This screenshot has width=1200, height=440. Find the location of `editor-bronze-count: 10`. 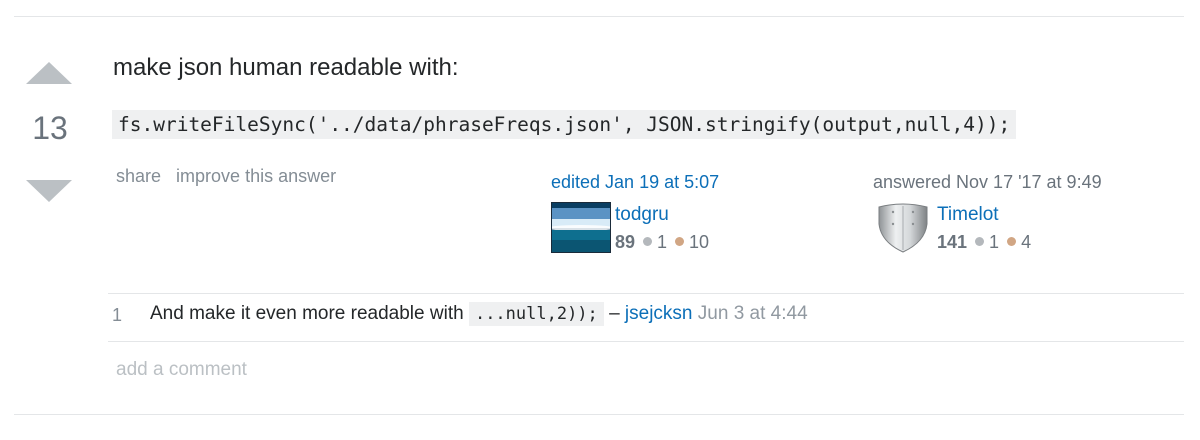

editor-bronze-count: 10 is located at coordinates (699, 242).